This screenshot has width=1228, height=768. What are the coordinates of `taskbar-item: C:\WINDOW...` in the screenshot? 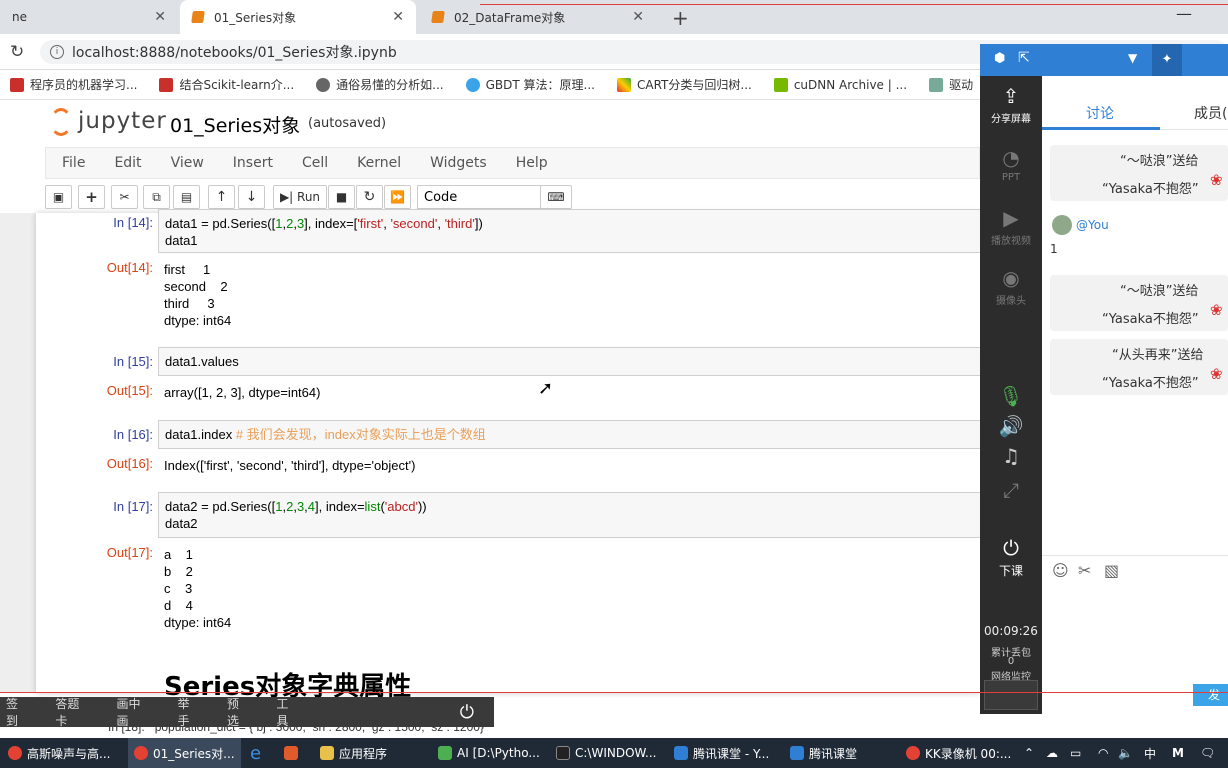 It's located at (606, 753).